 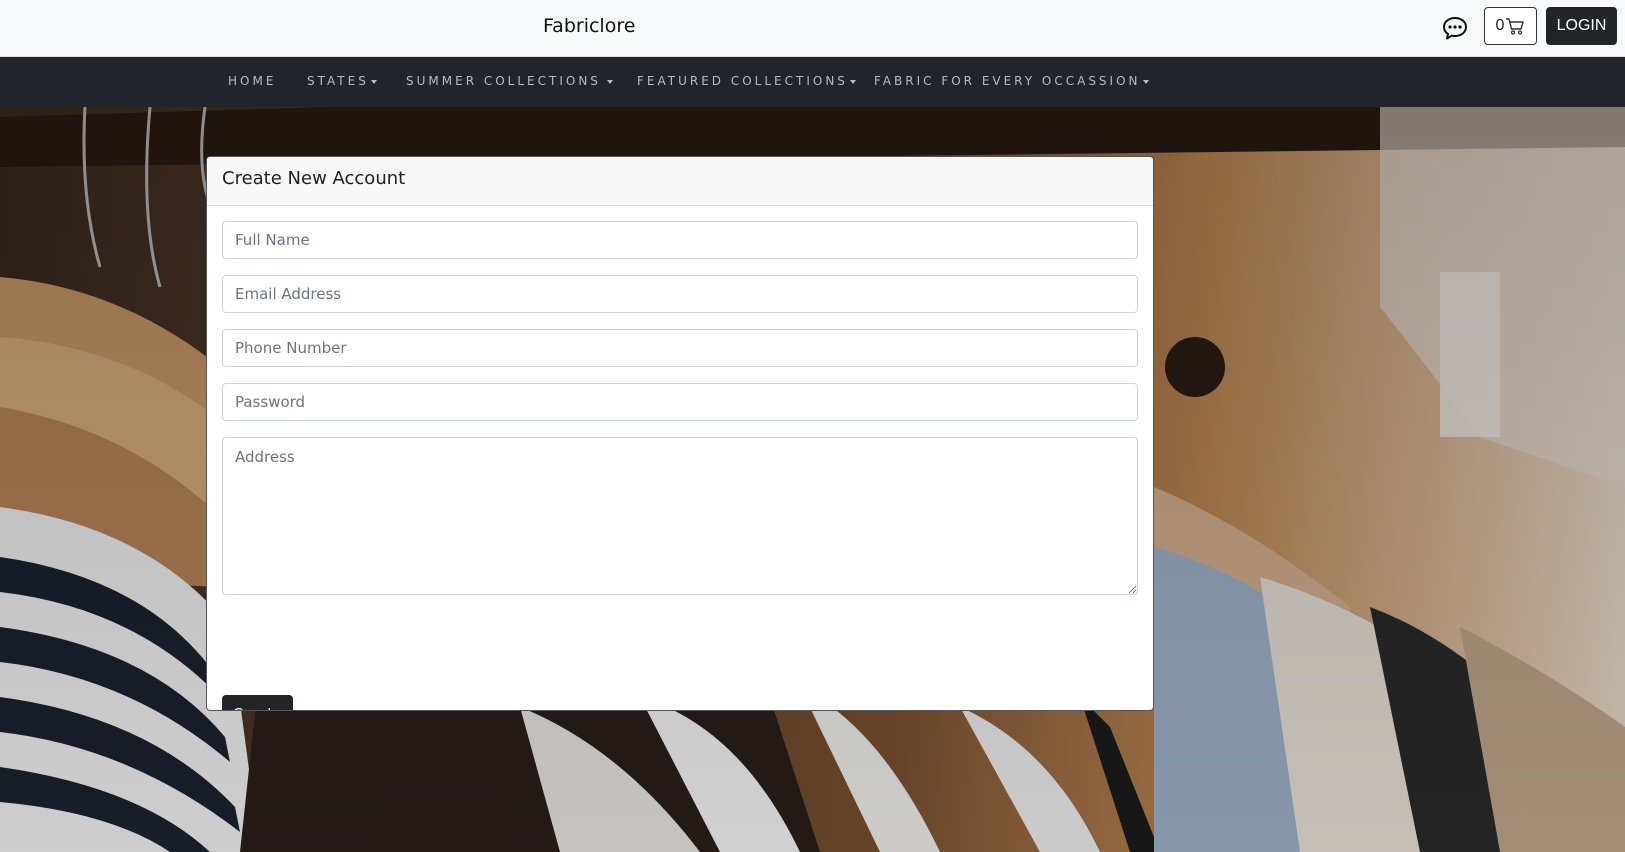 What do you see at coordinates (680, 516) in the screenshot?
I see `address-textarea` at bounding box center [680, 516].